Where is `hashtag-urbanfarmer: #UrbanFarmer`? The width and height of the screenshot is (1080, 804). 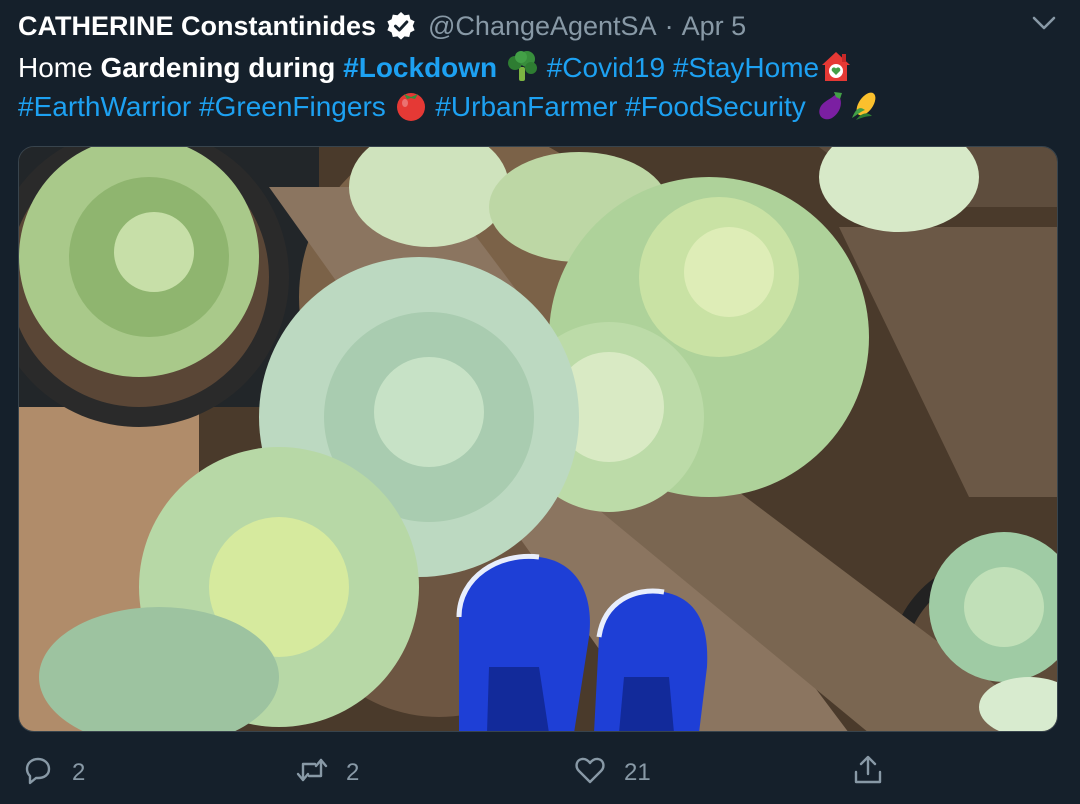 hashtag-urbanfarmer: #UrbanFarmer is located at coordinates (526, 106).